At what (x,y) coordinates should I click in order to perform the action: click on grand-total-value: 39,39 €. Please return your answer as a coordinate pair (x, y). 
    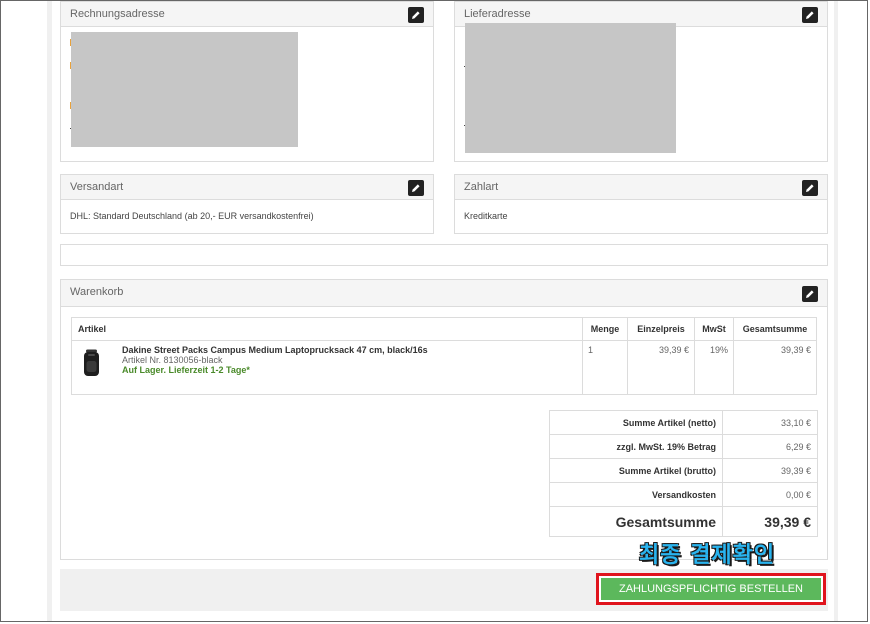
    Looking at the image, I should click on (770, 521).